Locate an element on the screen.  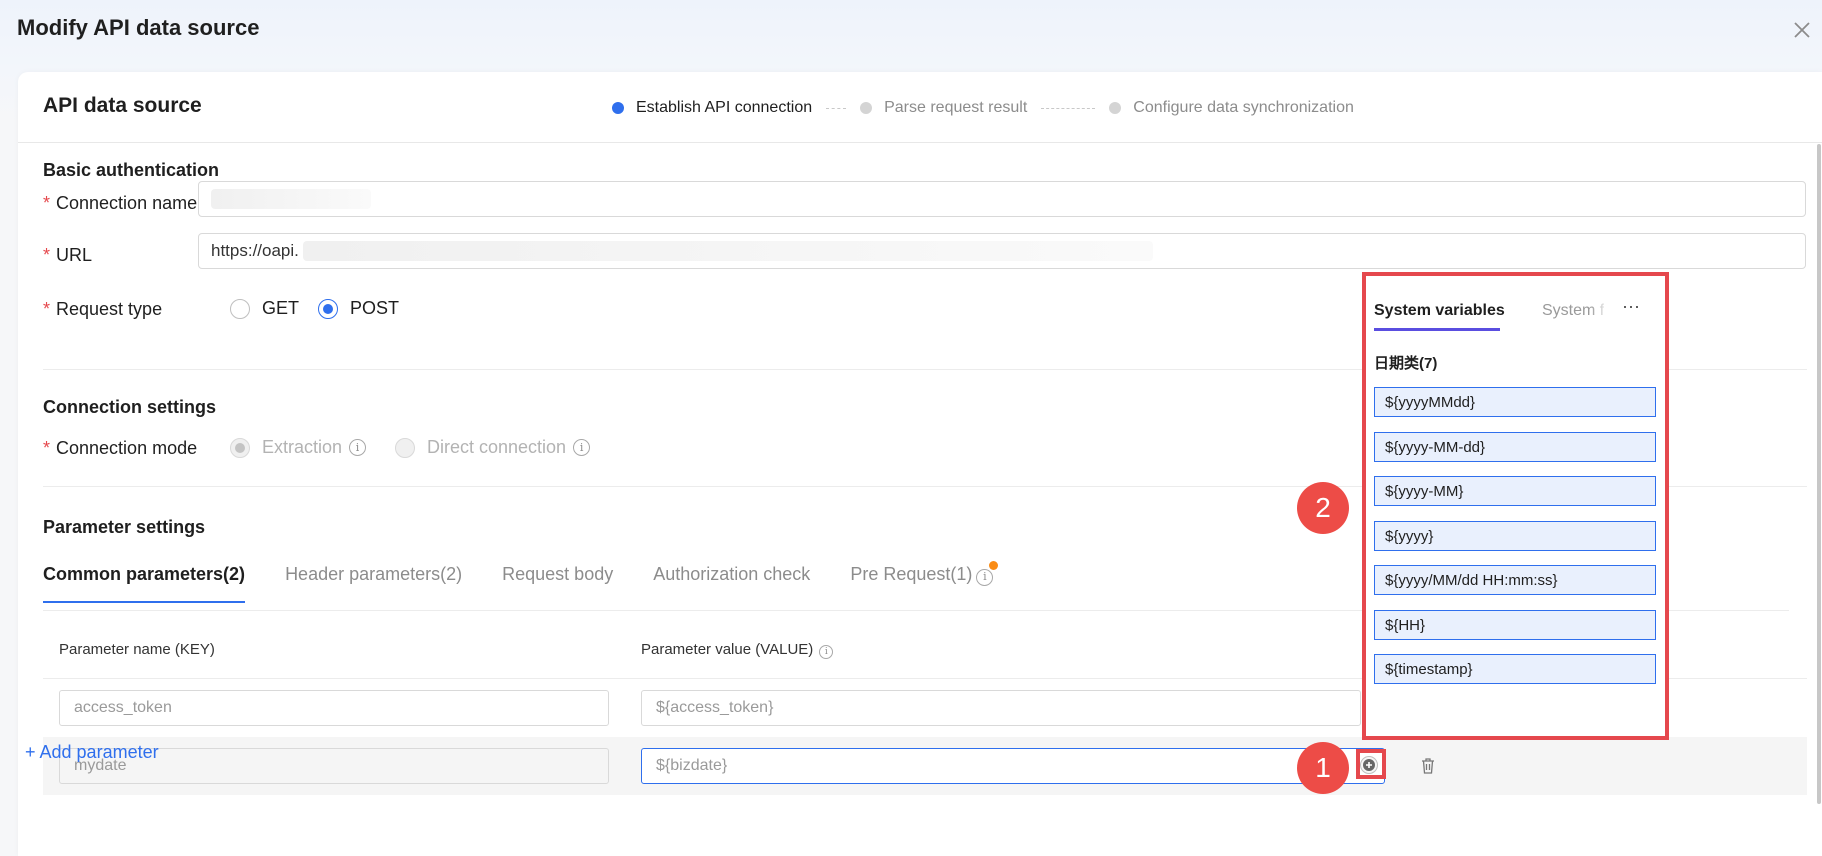
step-label: Parse request result is located at coordinates (956, 107).